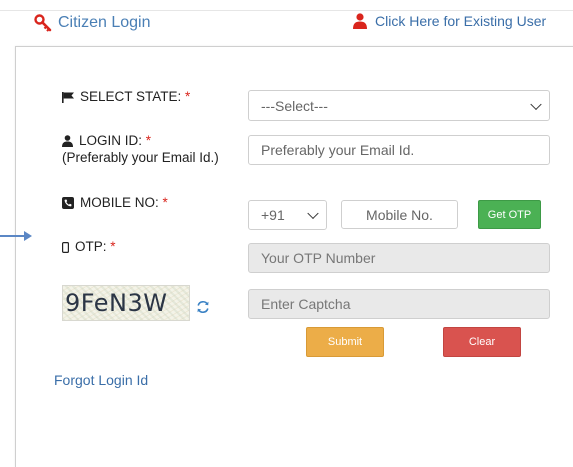  I want to click on otp-label-text: OTP:, so click(91, 246).